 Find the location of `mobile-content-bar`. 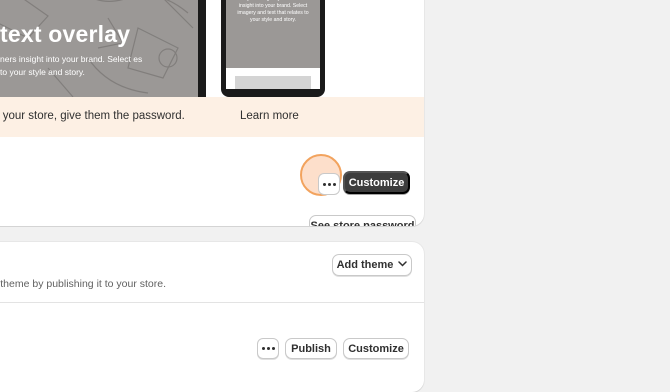

mobile-content-bar is located at coordinates (273, 82).